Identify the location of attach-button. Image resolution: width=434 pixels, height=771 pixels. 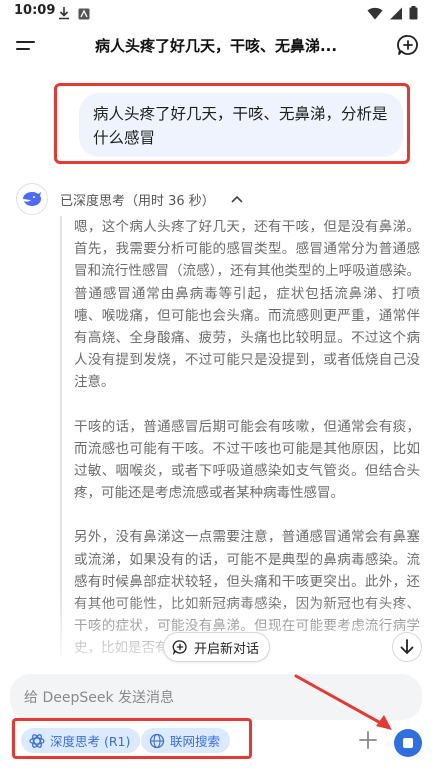
(368, 740).